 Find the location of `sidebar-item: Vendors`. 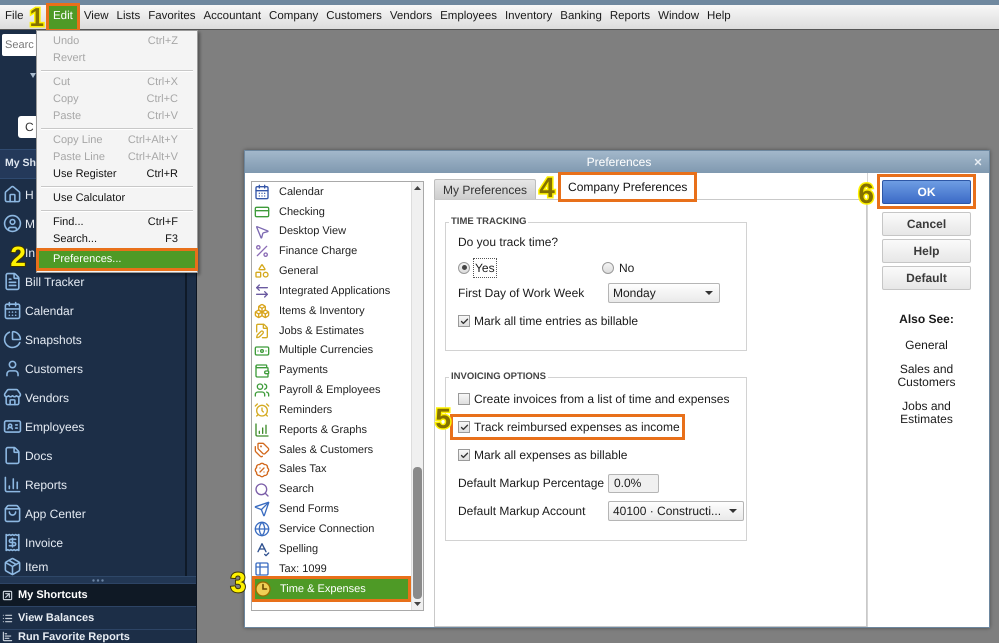

sidebar-item: Vendors is located at coordinates (35, 397).